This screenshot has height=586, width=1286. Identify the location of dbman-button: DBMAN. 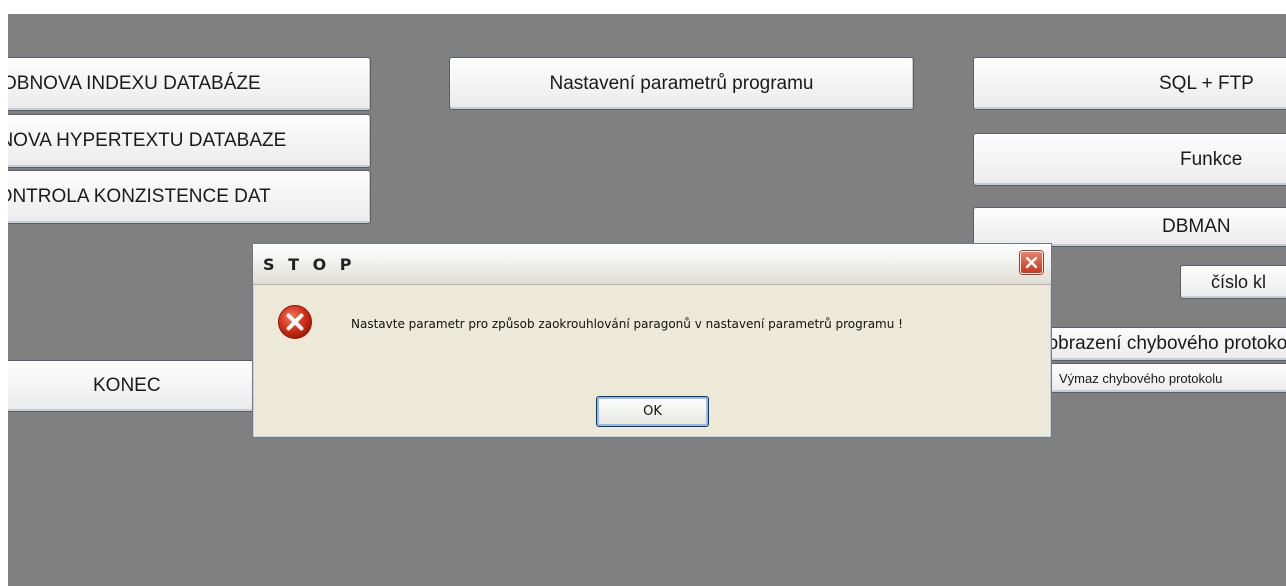
(1129, 227).